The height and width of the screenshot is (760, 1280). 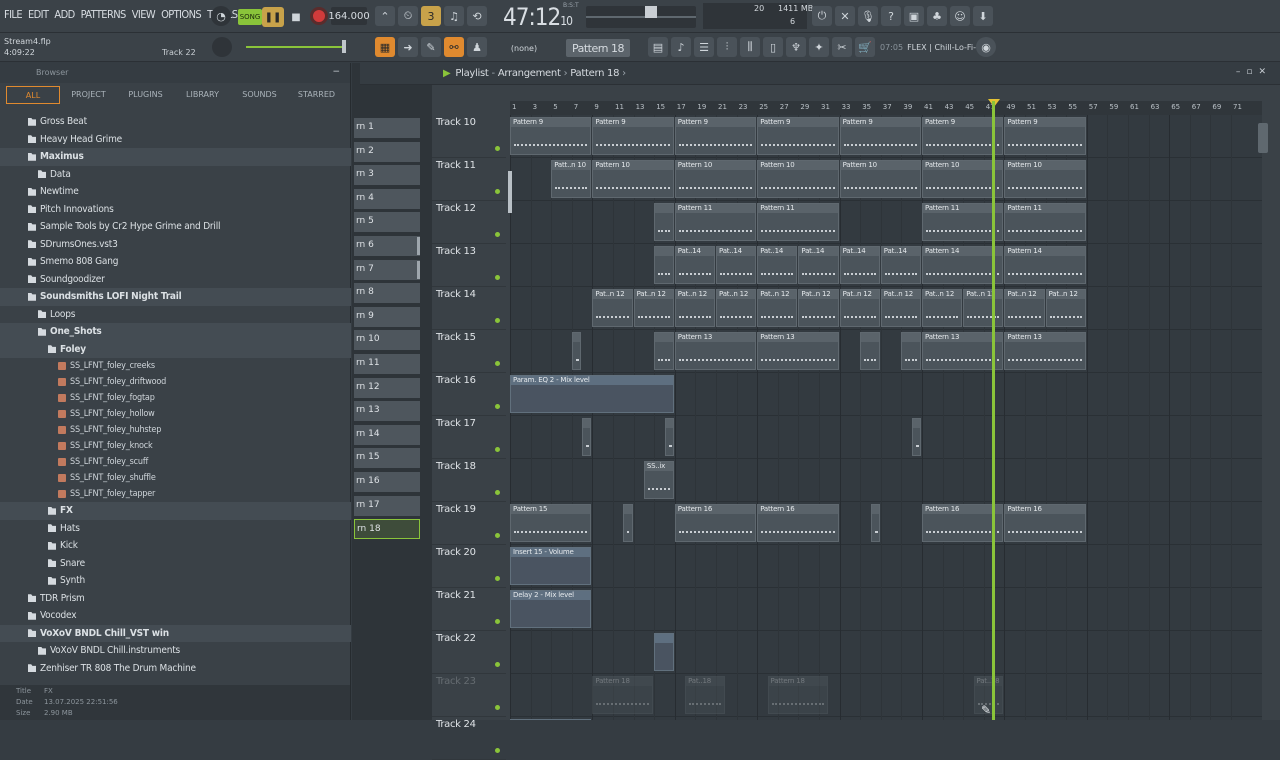 What do you see at coordinates (175, 414) in the screenshot?
I see `browser-file: SS_LFNT_foley_hollow` at bounding box center [175, 414].